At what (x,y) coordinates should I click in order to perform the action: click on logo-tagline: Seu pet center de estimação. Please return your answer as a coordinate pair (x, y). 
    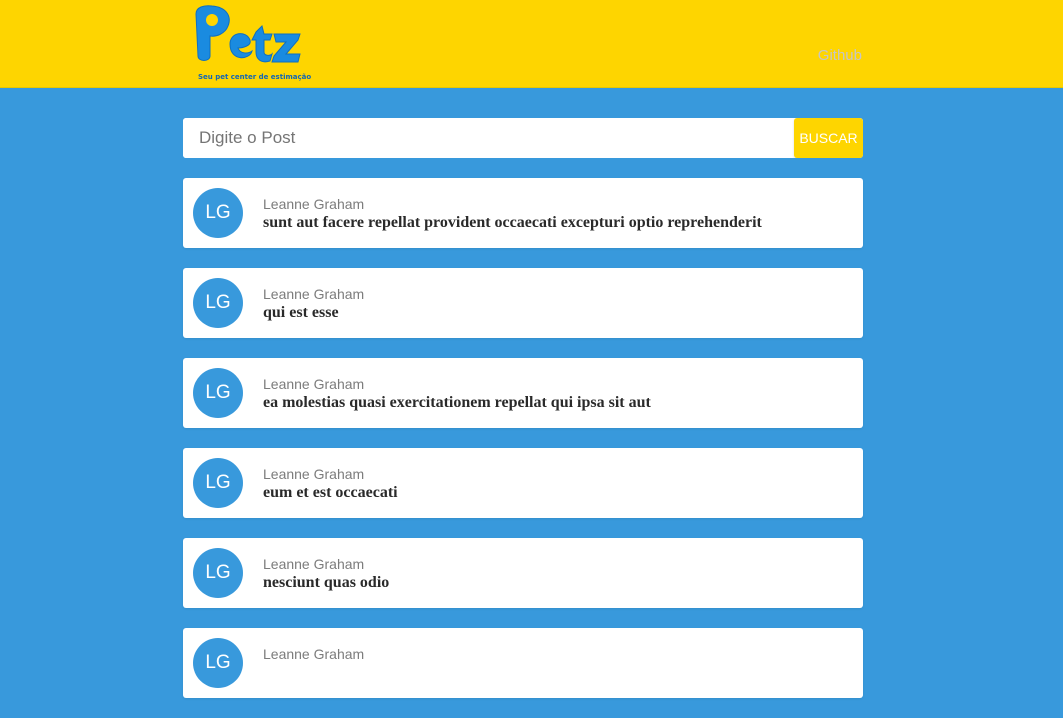
    Looking at the image, I should click on (255, 77).